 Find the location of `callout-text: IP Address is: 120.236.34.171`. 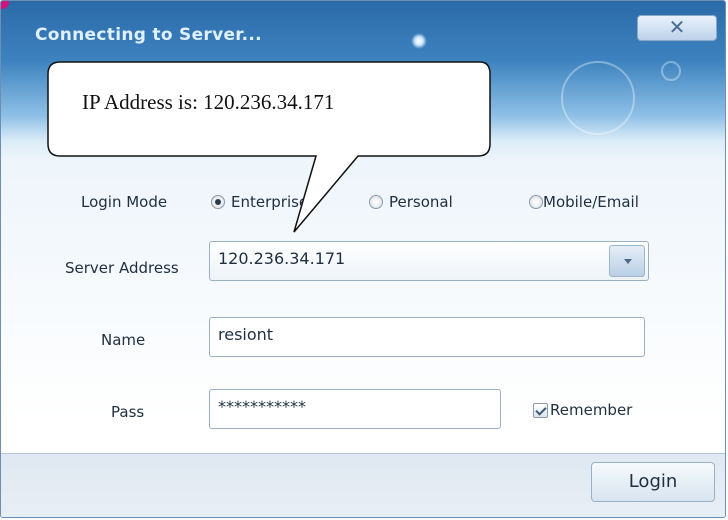

callout-text: IP Address is: 120.236.34.171 is located at coordinates (208, 102).